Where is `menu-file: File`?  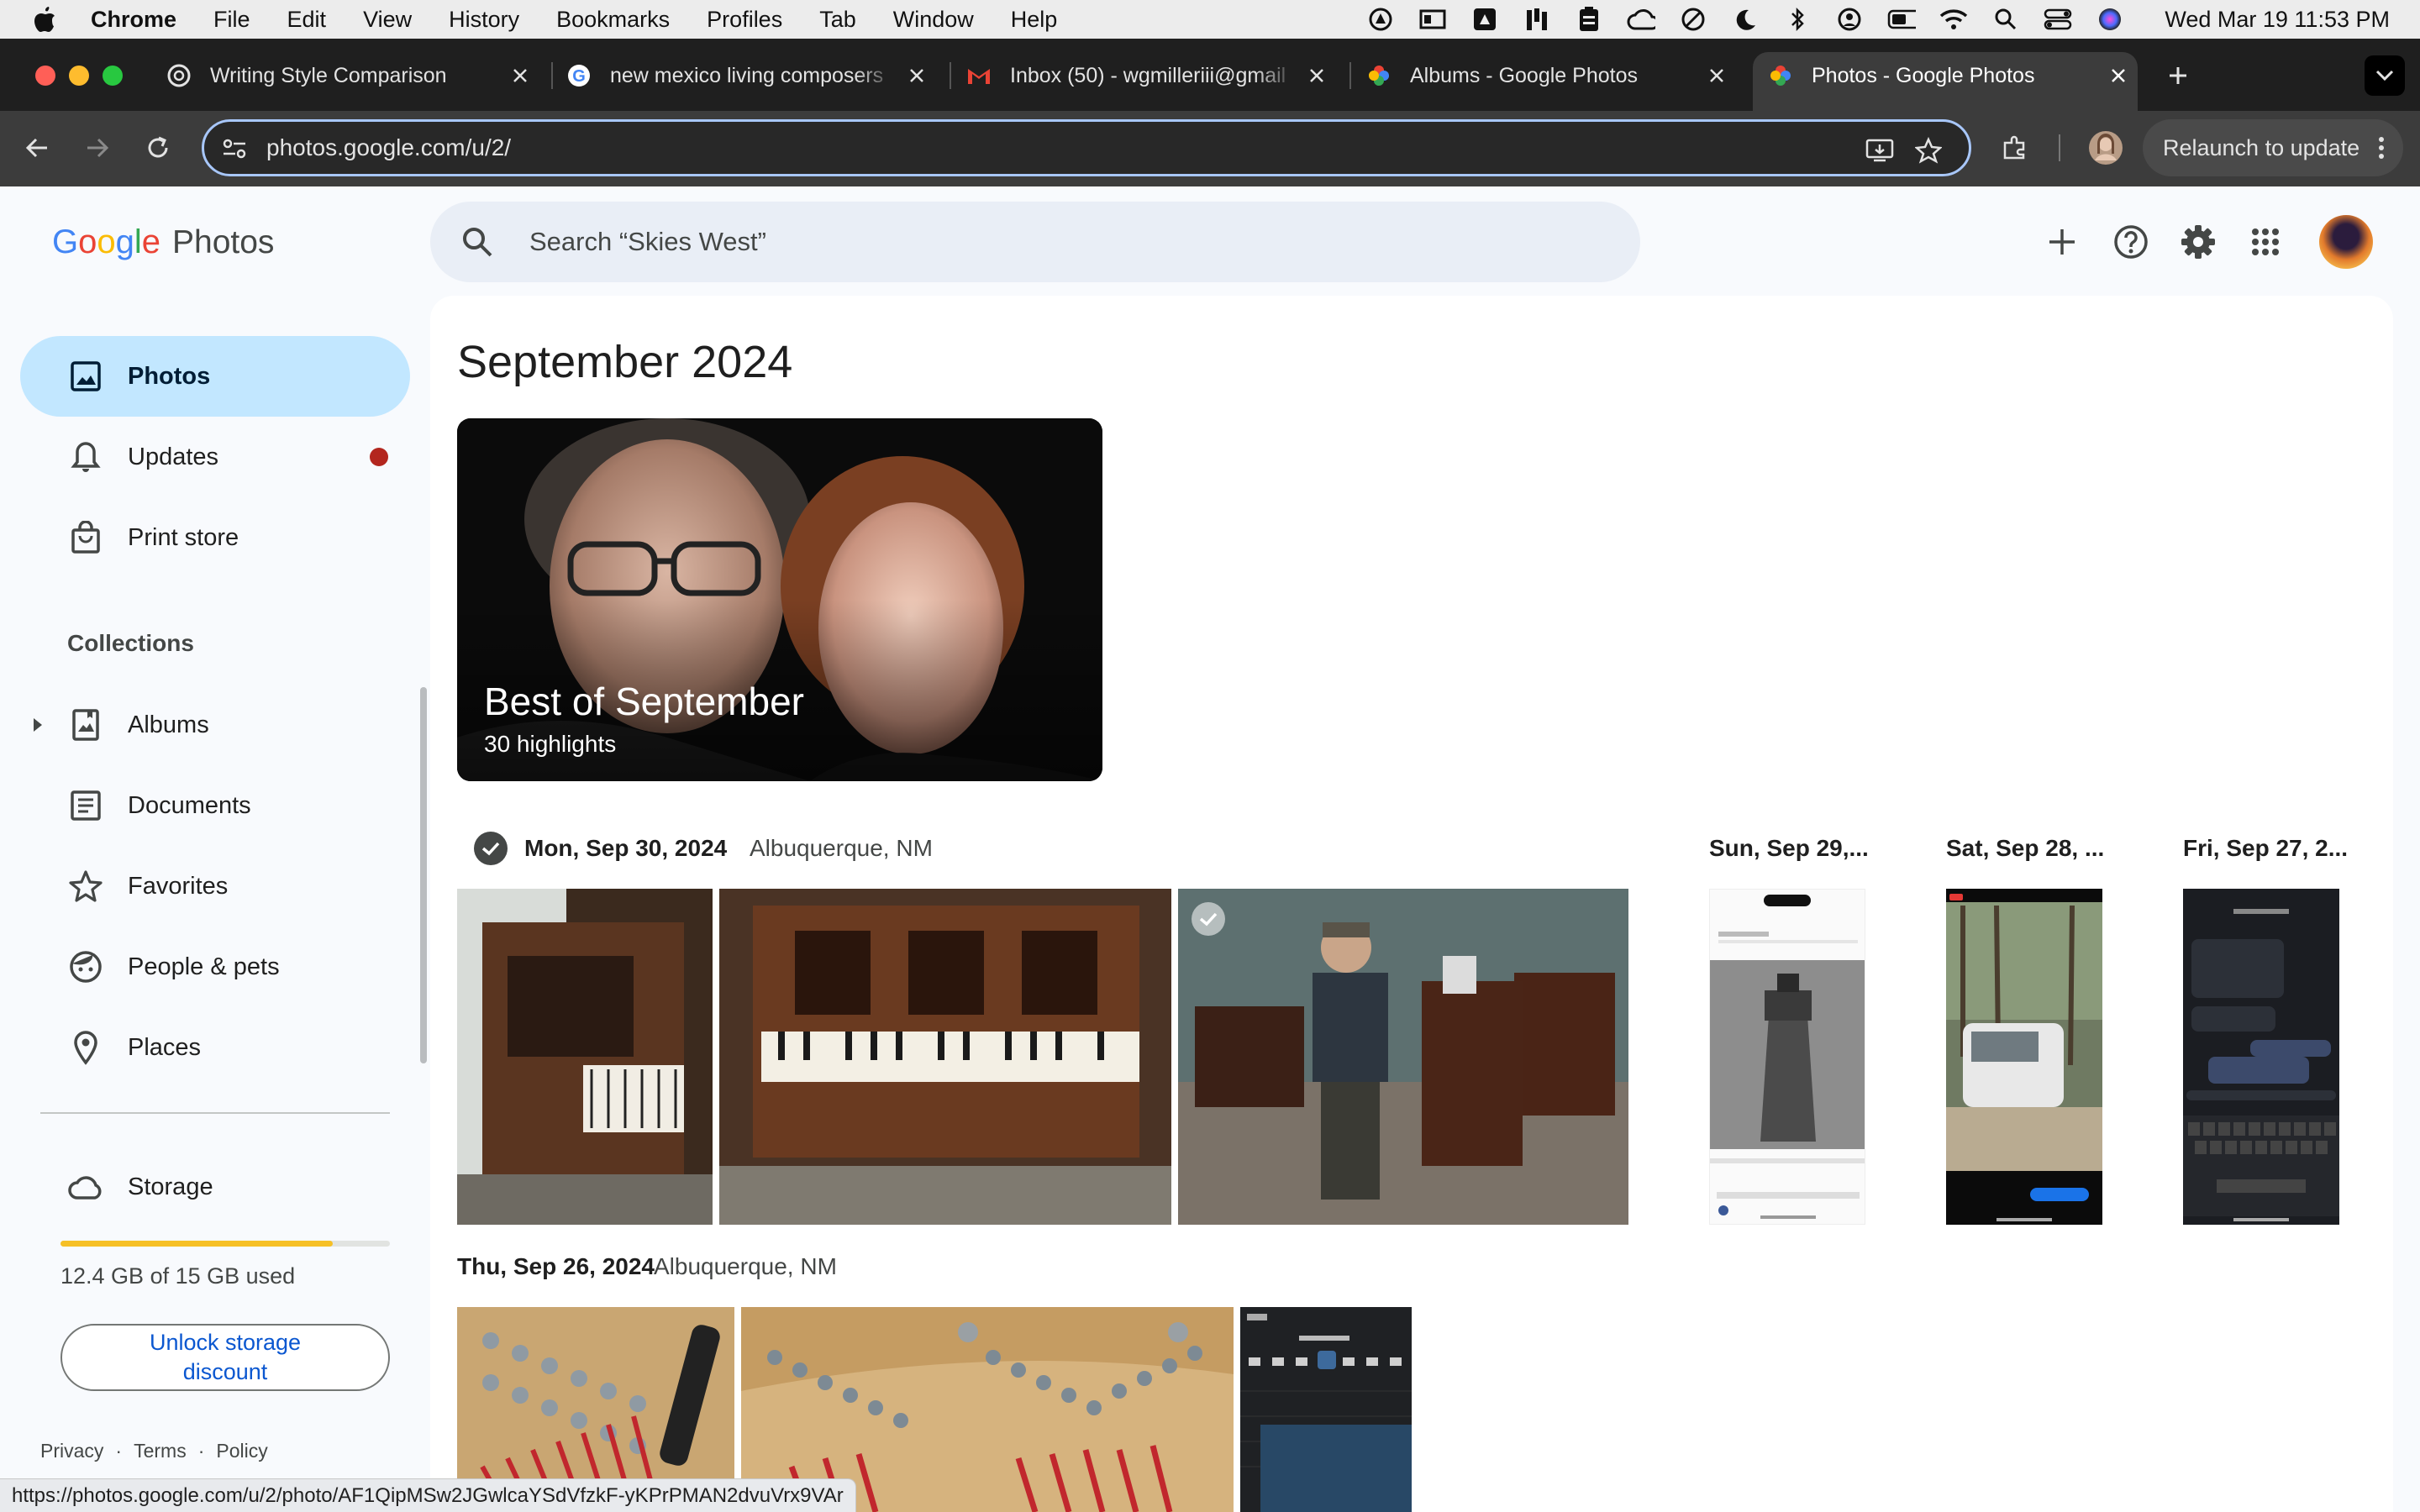 menu-file: File is located at coordinates (232, 20).